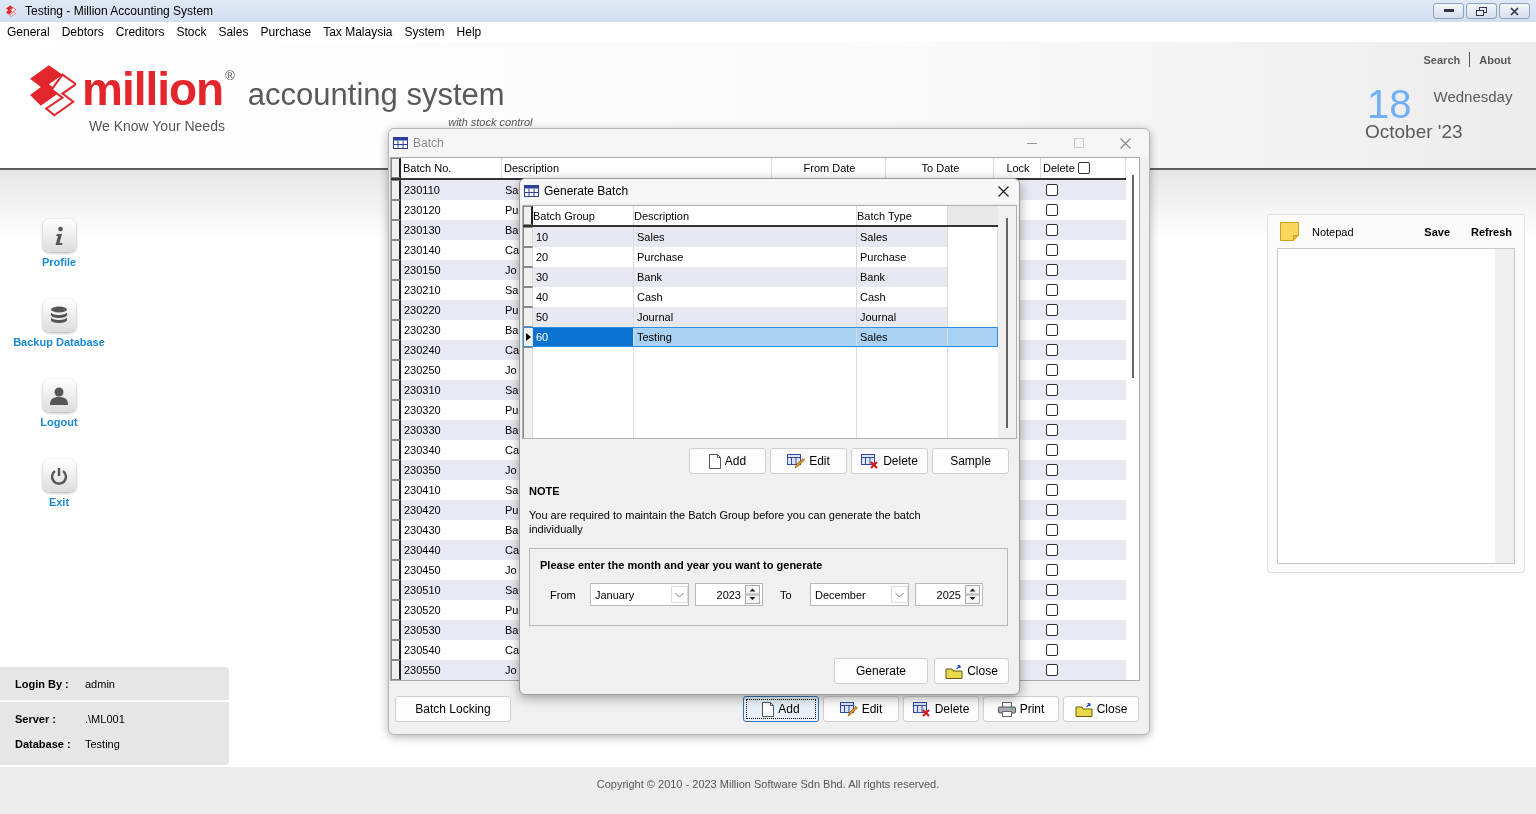 This screenshot has width=1536, height=814. Describe the element at coordinates (583, 277) in the screenshot. I see `table-cell: 30` at that location.